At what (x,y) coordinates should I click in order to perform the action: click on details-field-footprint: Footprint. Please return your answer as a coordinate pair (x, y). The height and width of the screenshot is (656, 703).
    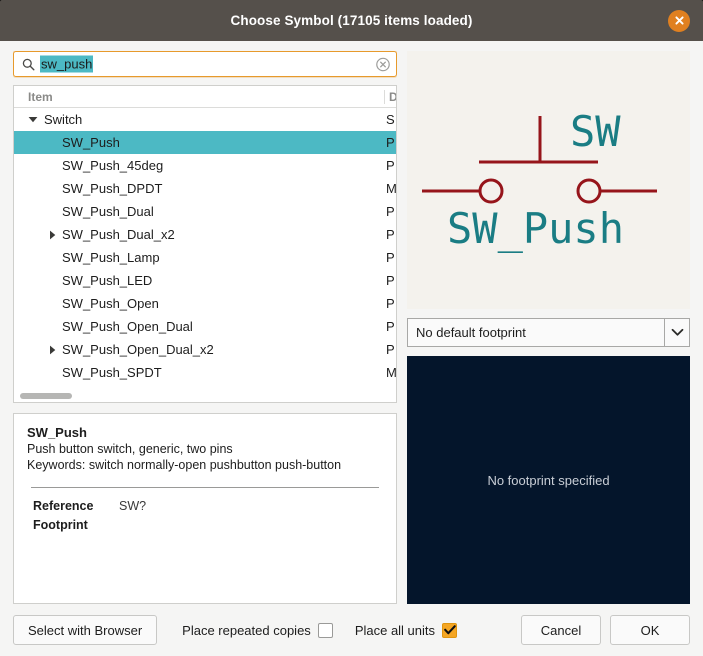
    Looking at the image, I should click on (205, 525).